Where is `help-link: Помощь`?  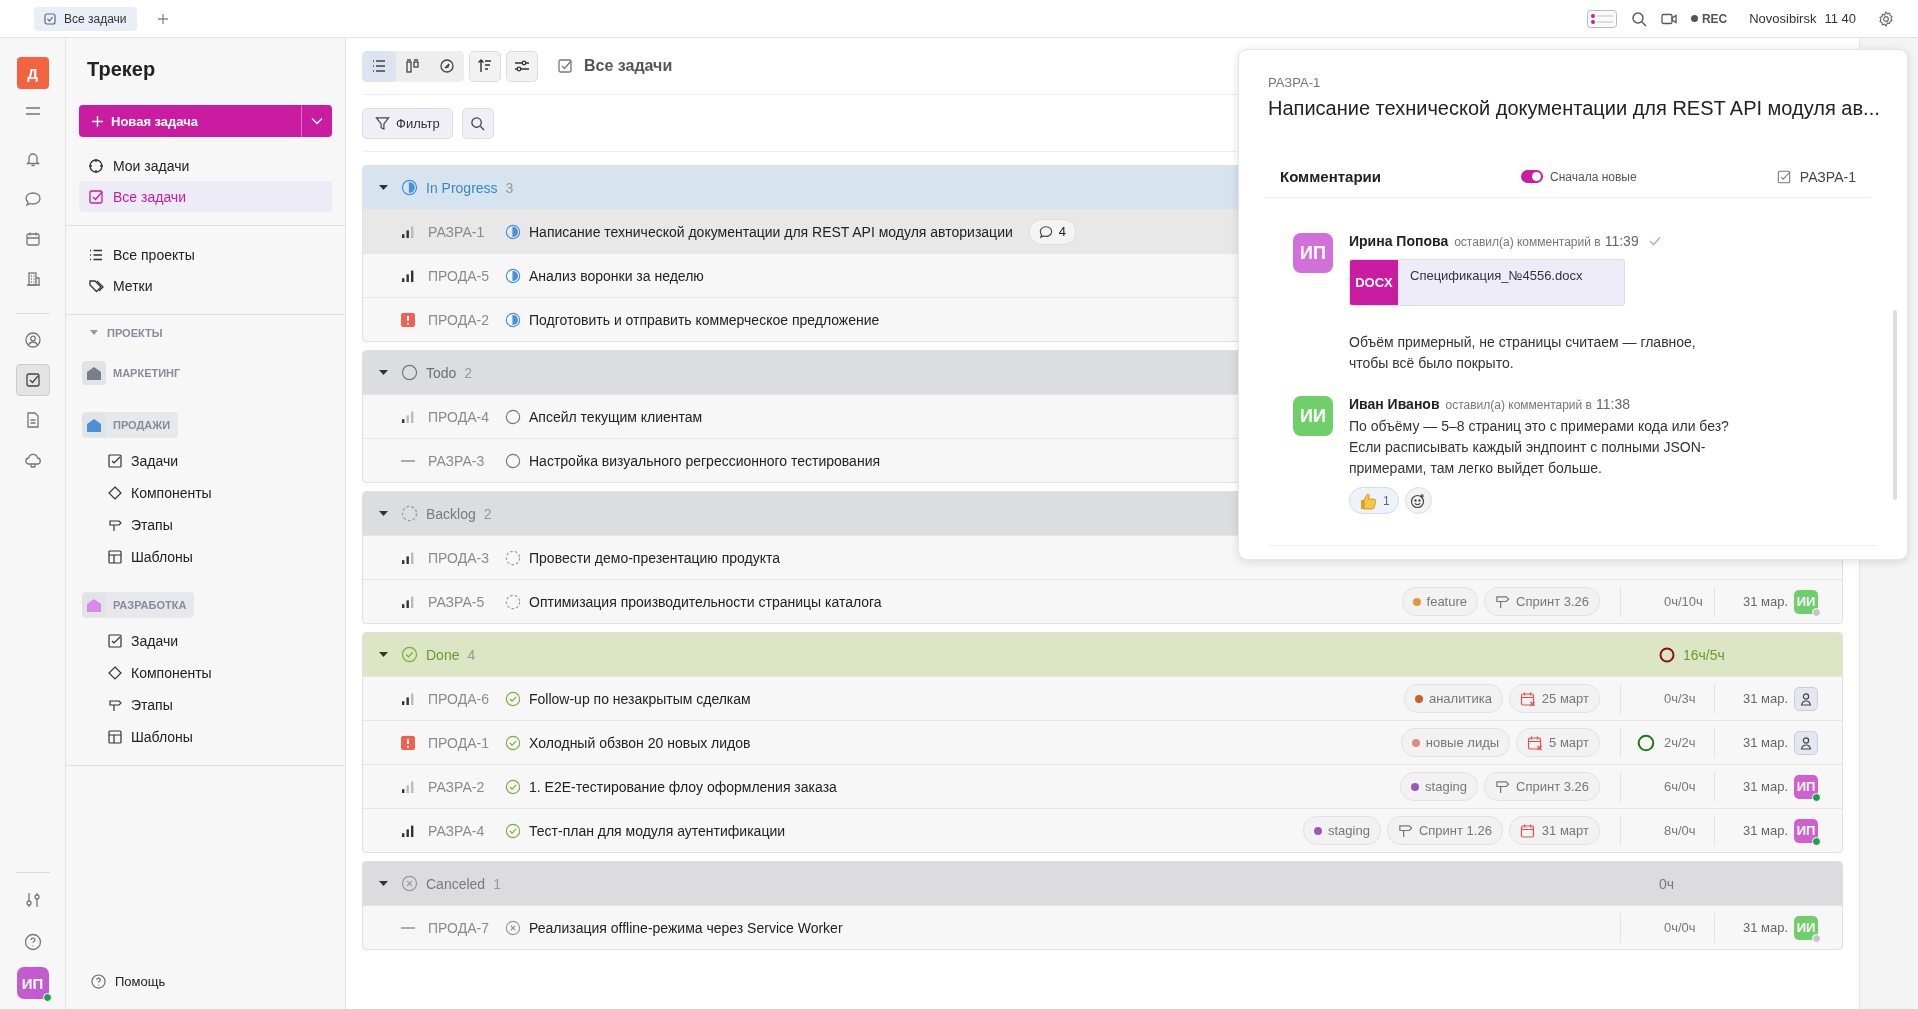
help-link: Помощь is located at coordinates (205, 991).